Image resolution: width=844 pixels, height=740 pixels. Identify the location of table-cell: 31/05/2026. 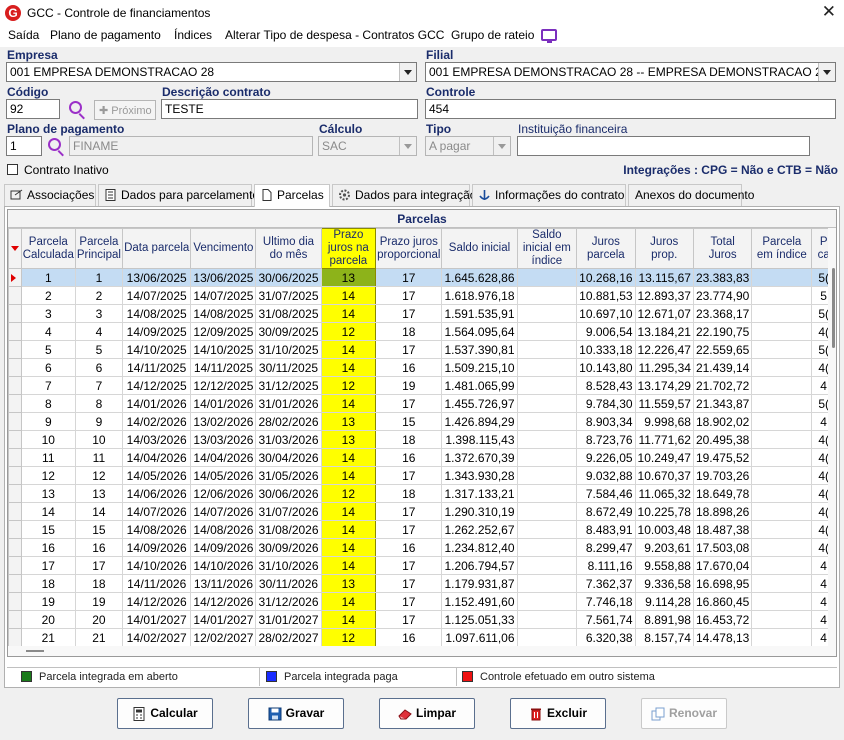
(288, 475).